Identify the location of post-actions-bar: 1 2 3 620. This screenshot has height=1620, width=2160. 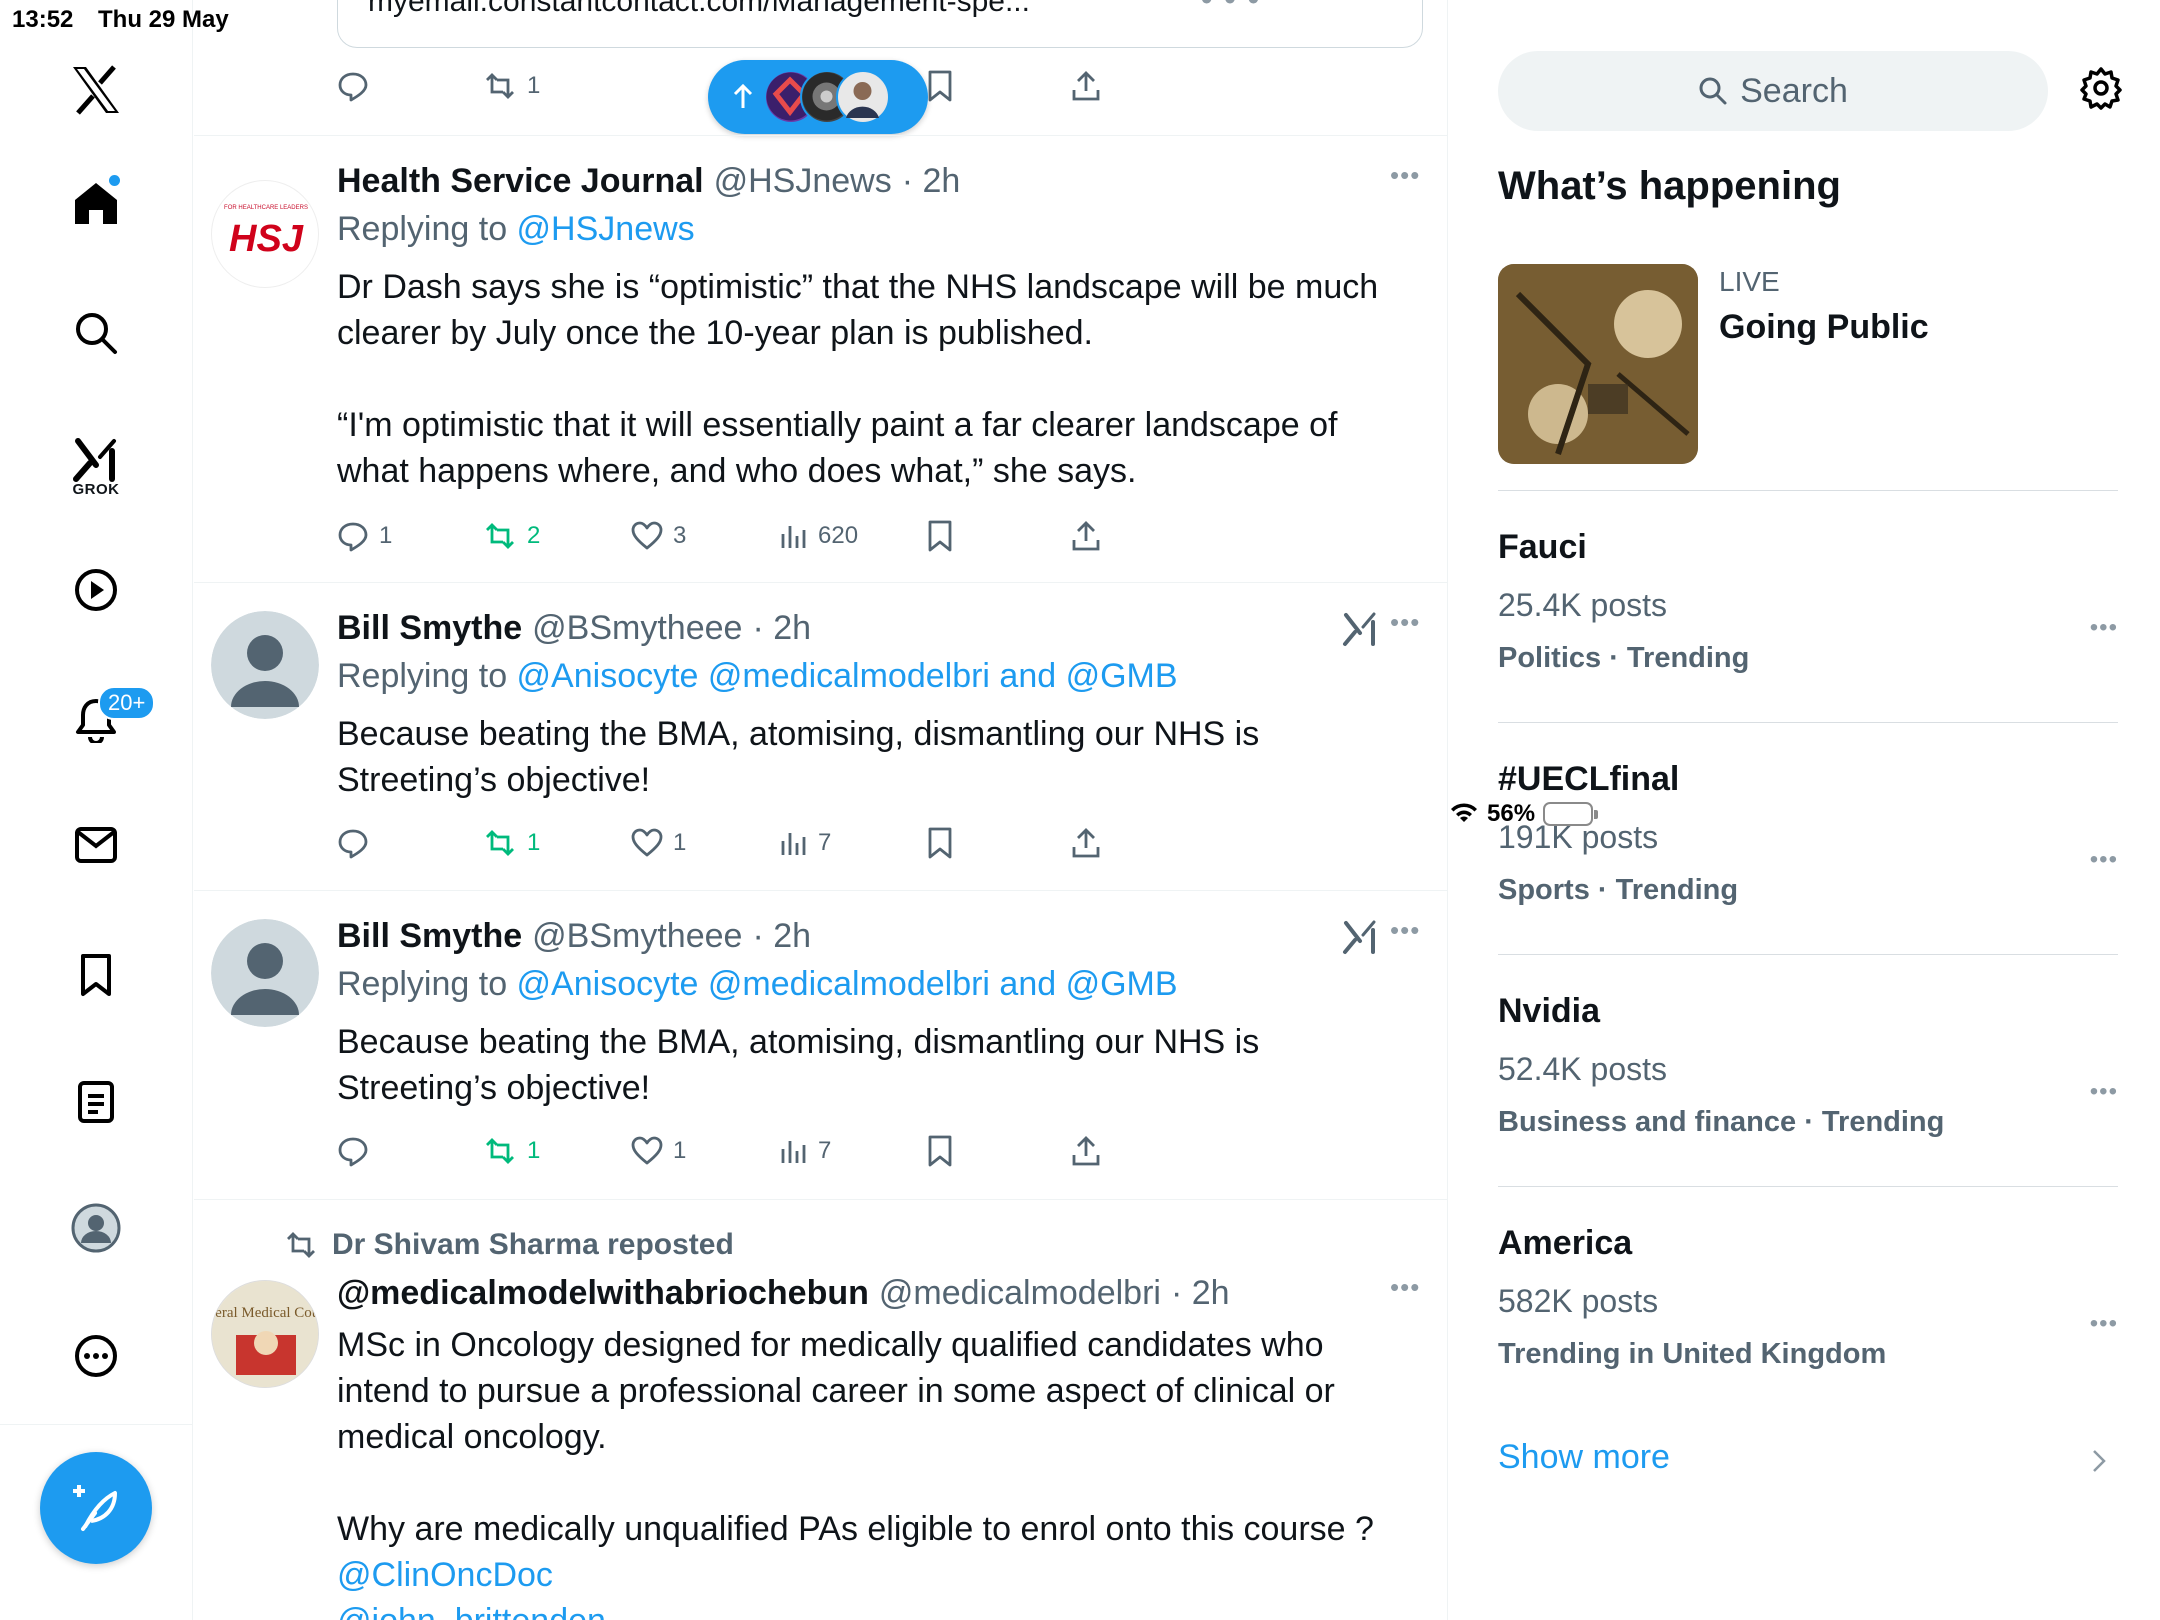
(817, 536).